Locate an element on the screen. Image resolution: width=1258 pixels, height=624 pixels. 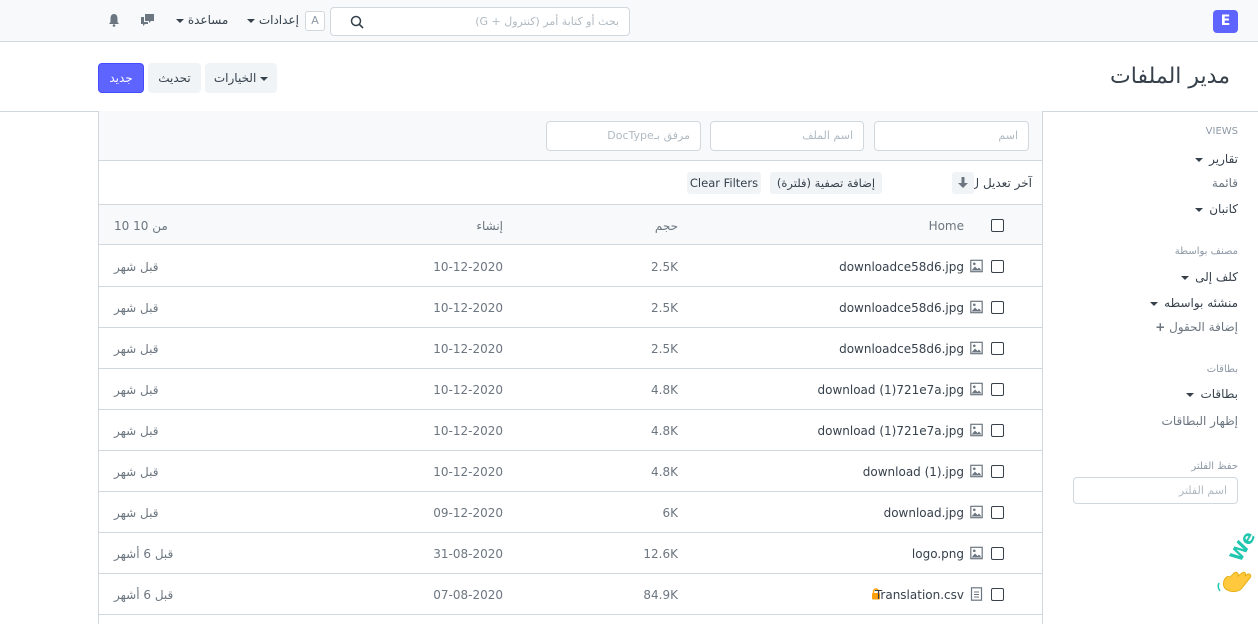
page-title: مدير الملفات is located at coordinates (1170, 76).